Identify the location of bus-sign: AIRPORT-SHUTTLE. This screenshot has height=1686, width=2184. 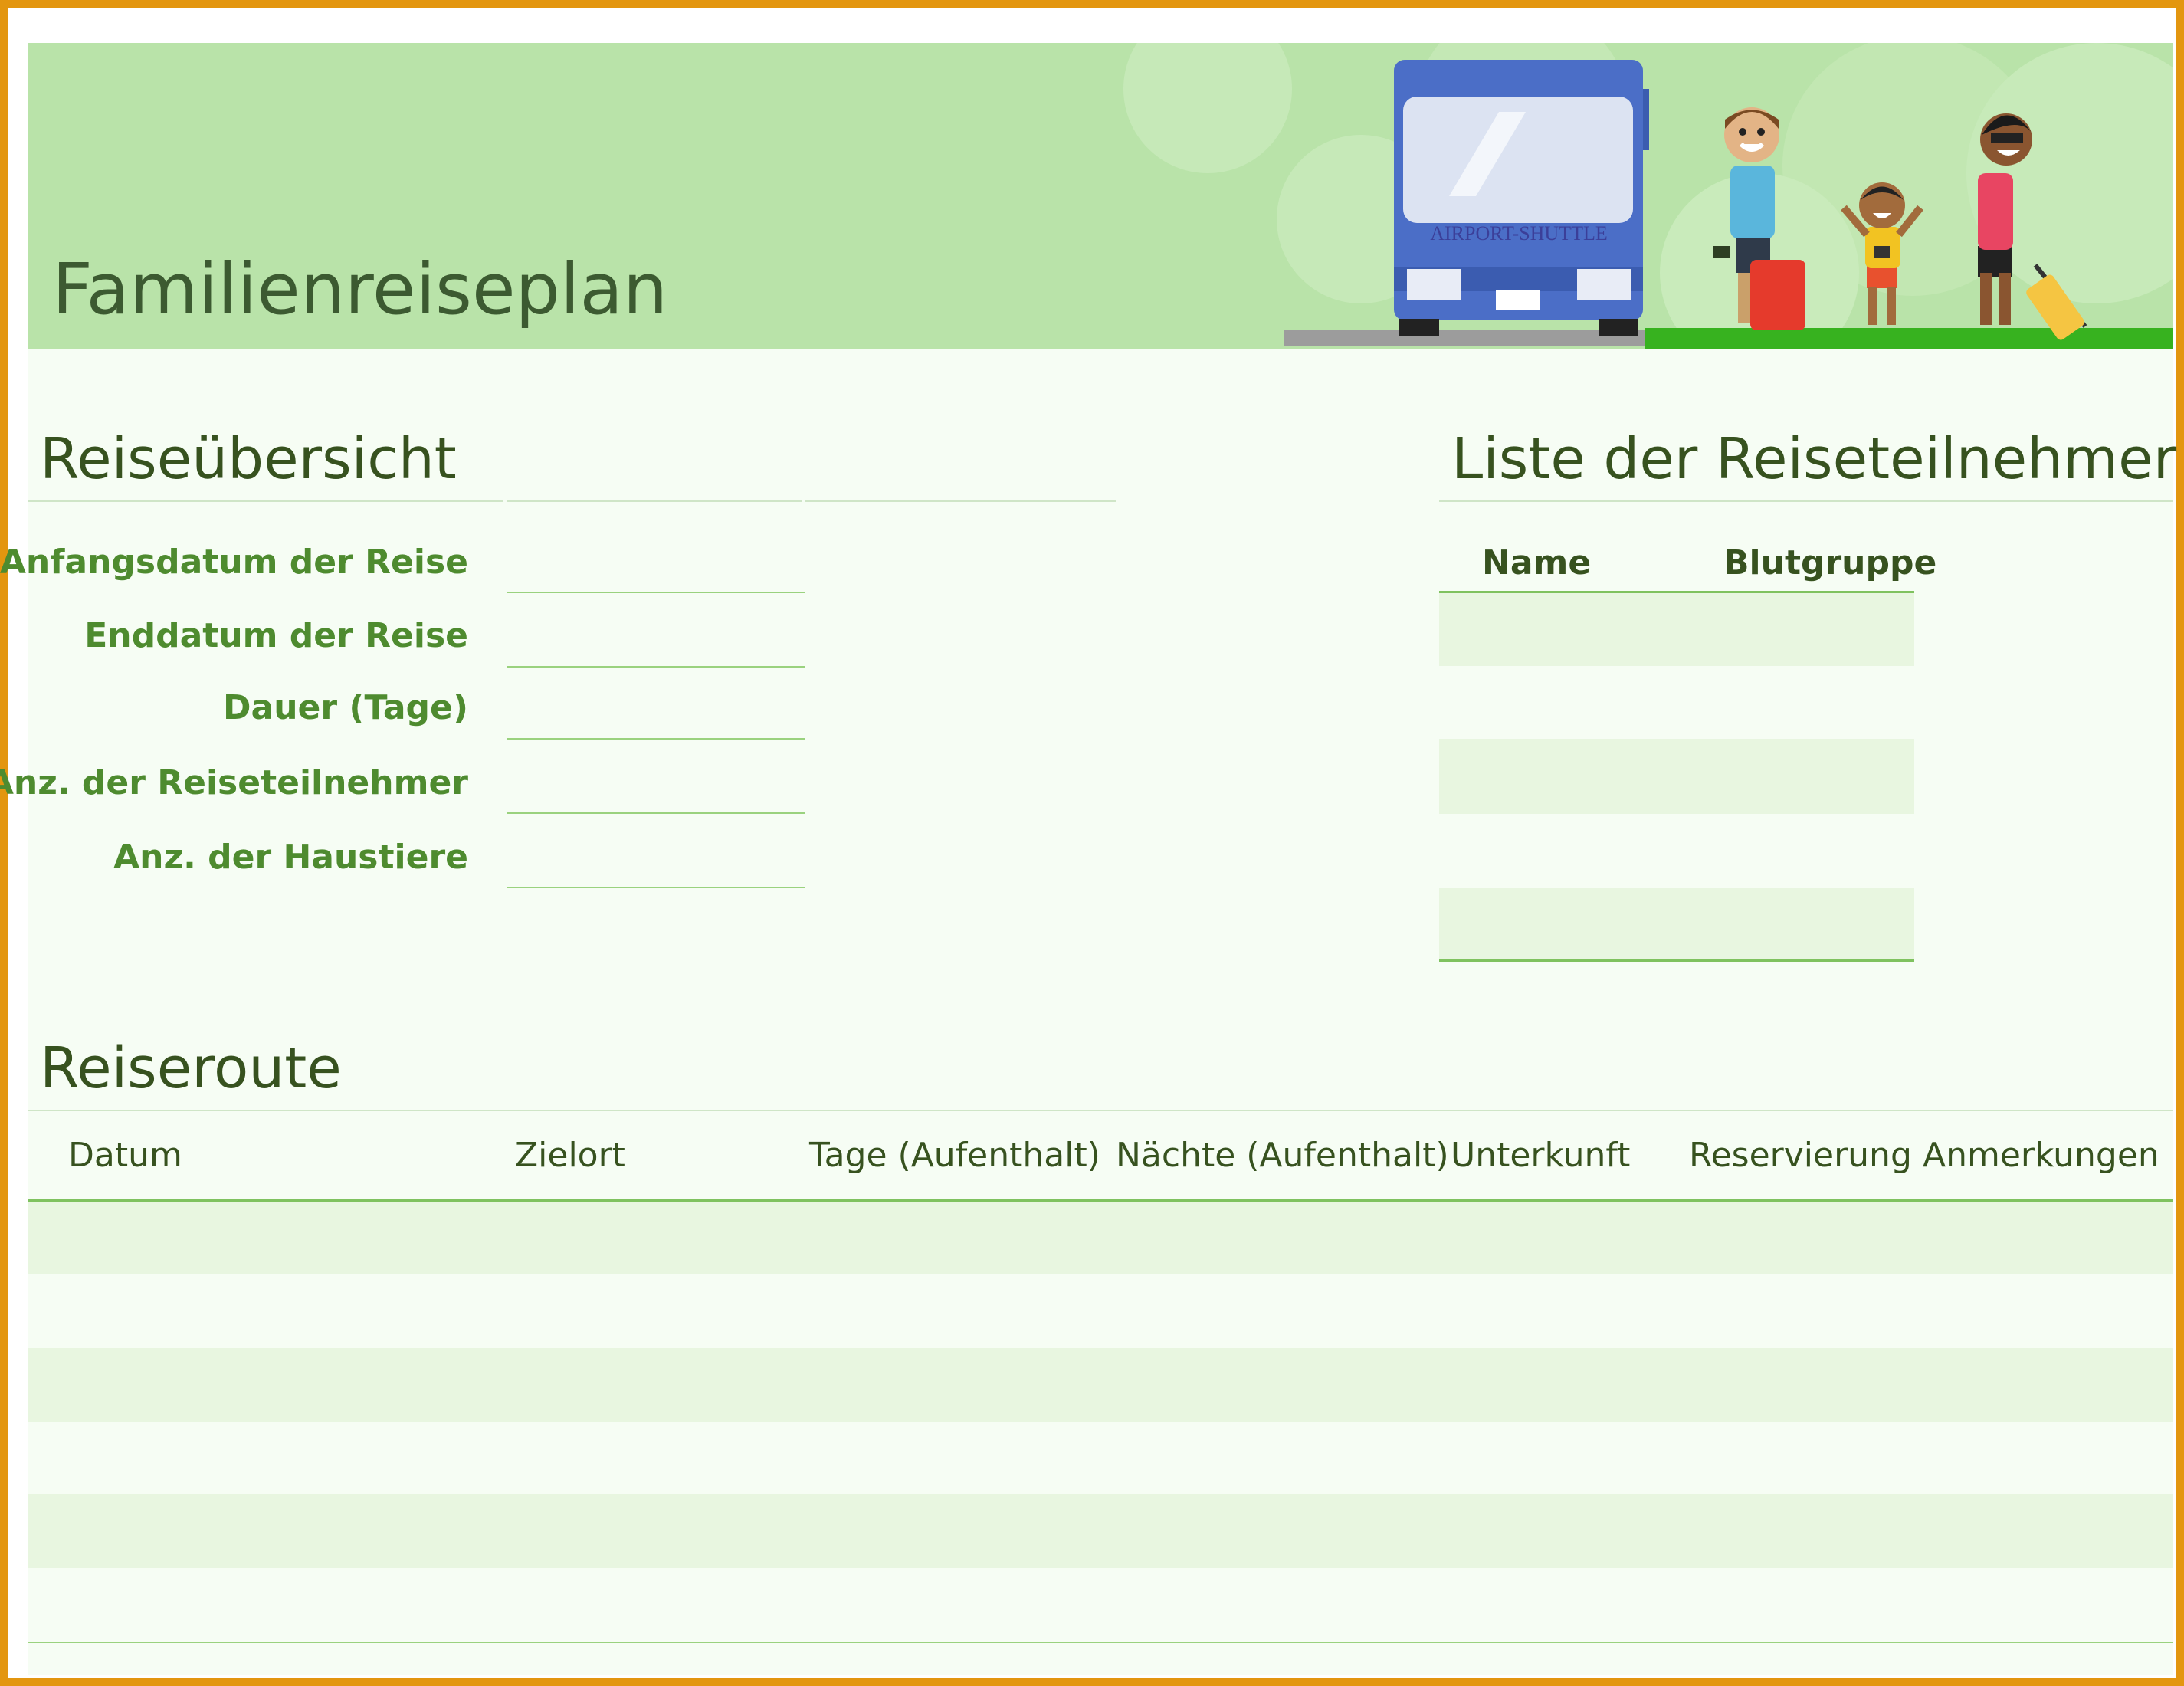
(1519, 233).